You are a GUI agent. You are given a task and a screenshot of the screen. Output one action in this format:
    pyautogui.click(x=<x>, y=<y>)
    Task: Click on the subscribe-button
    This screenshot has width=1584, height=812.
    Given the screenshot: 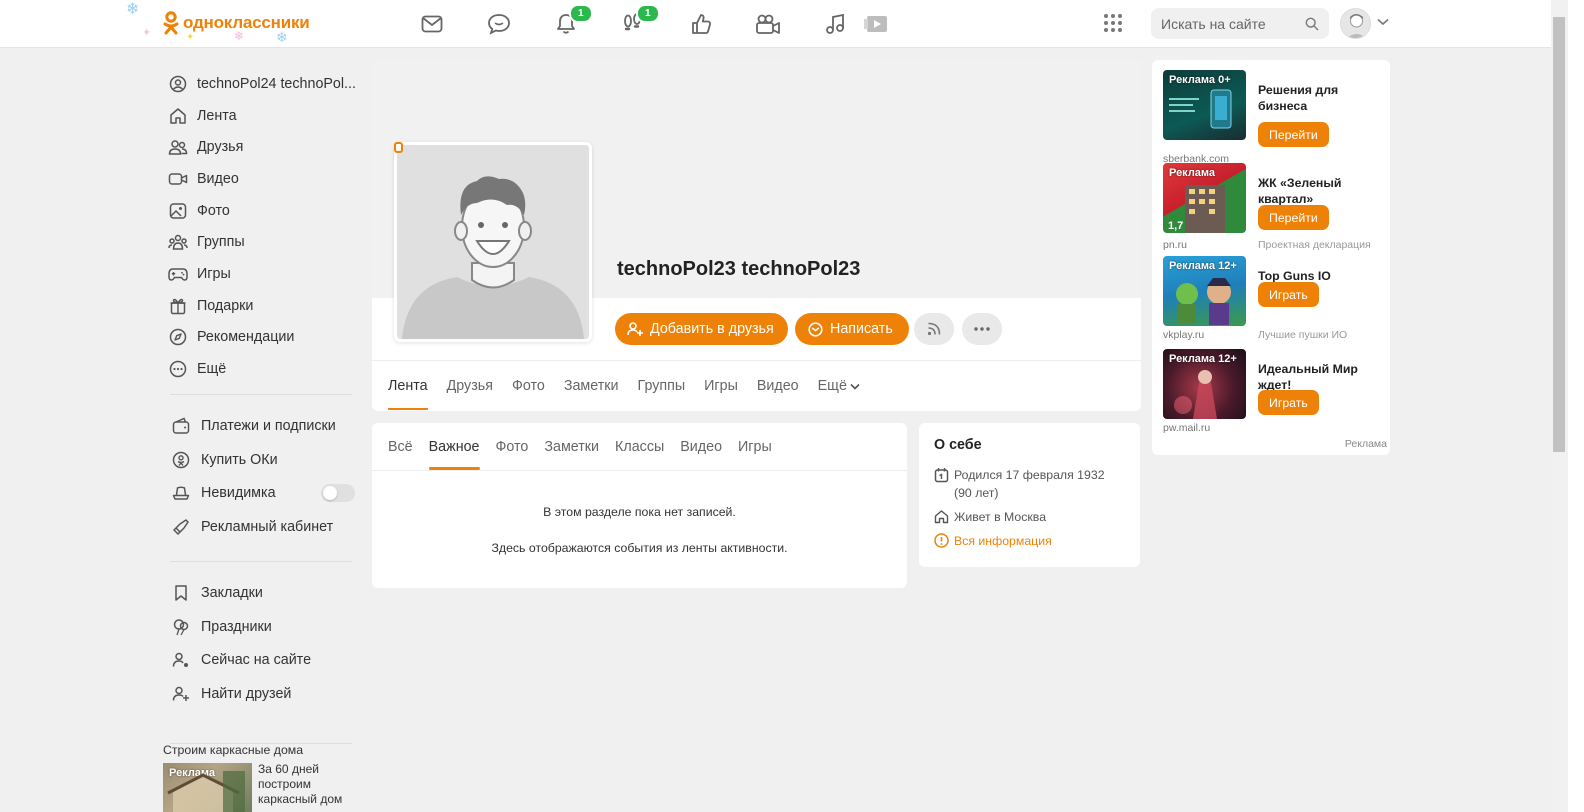 What is the action you would take?
    pyautogui.click(x=934, y=329)
    